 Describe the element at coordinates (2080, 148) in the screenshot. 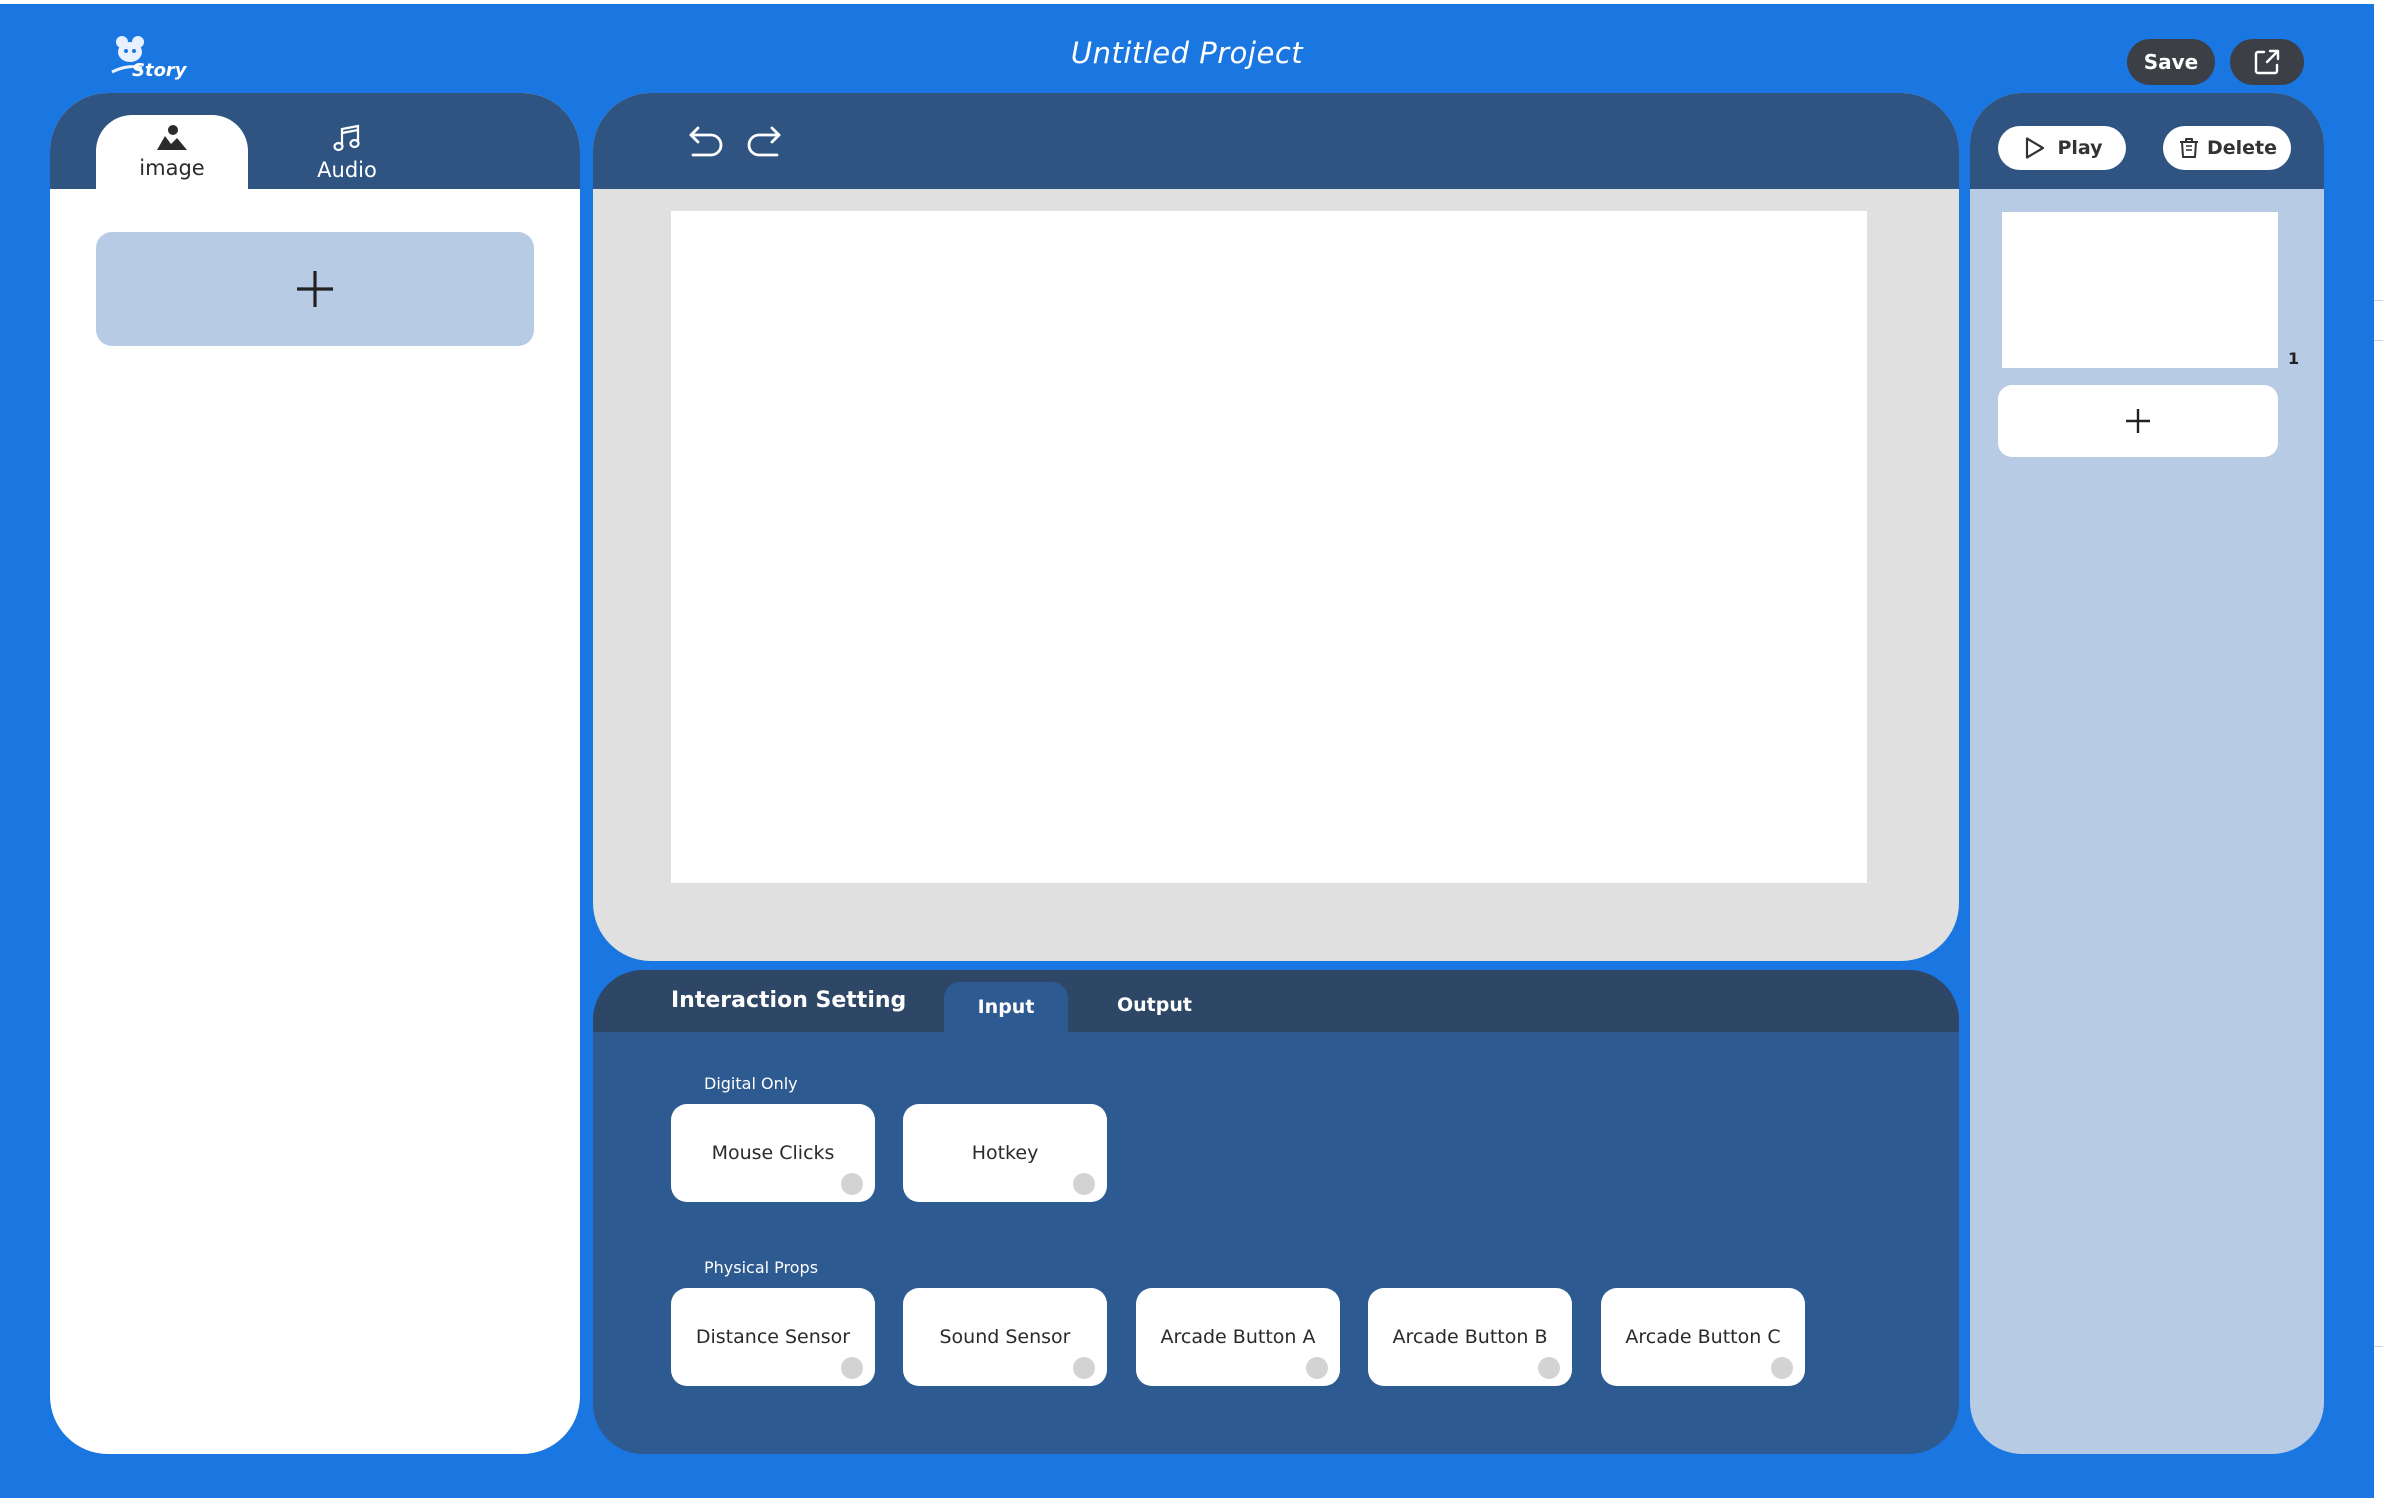

I see `play-label: Play` at that location.